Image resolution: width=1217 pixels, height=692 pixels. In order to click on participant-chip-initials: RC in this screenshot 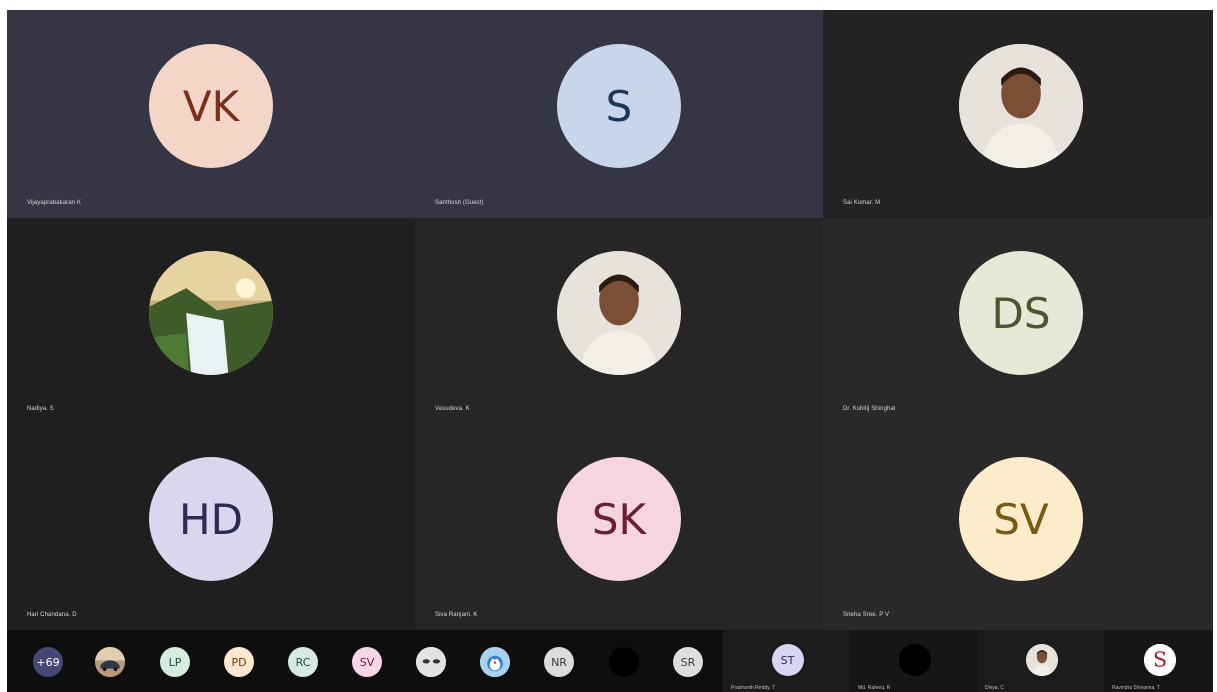, I will do `click(303, 662)`.